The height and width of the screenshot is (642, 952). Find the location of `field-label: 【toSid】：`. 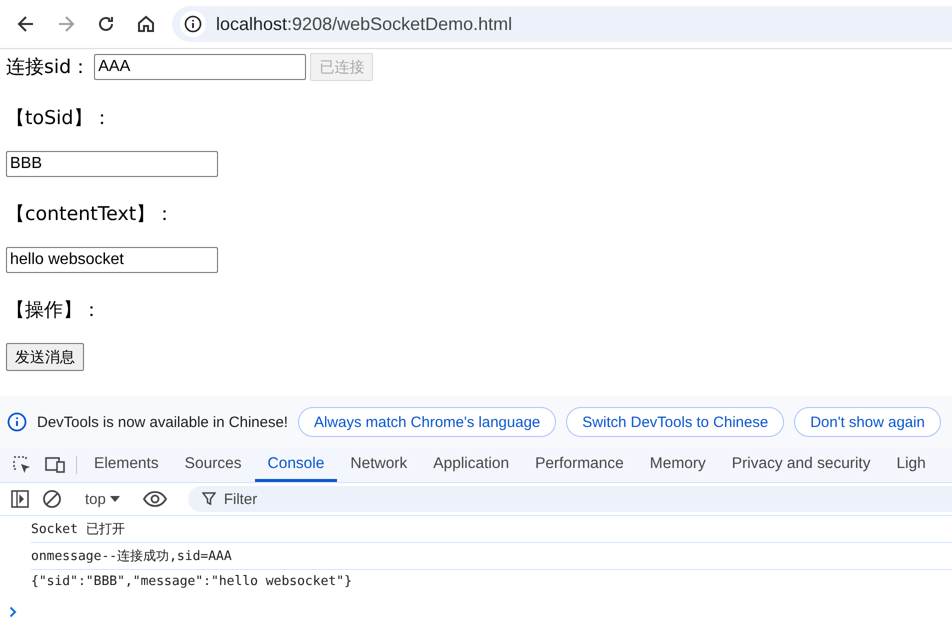

field-label: 【toSid】： is located at coordinates (59, 118).